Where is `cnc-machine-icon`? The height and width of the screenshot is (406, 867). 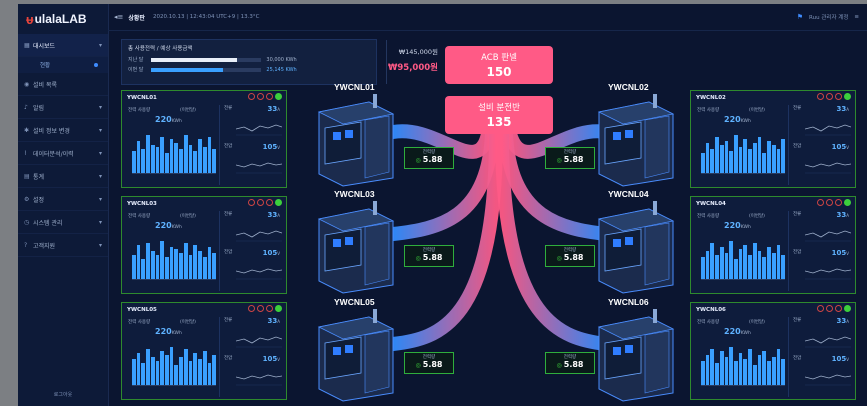 cnc-machine-icon is located at coordinates (356, 247).